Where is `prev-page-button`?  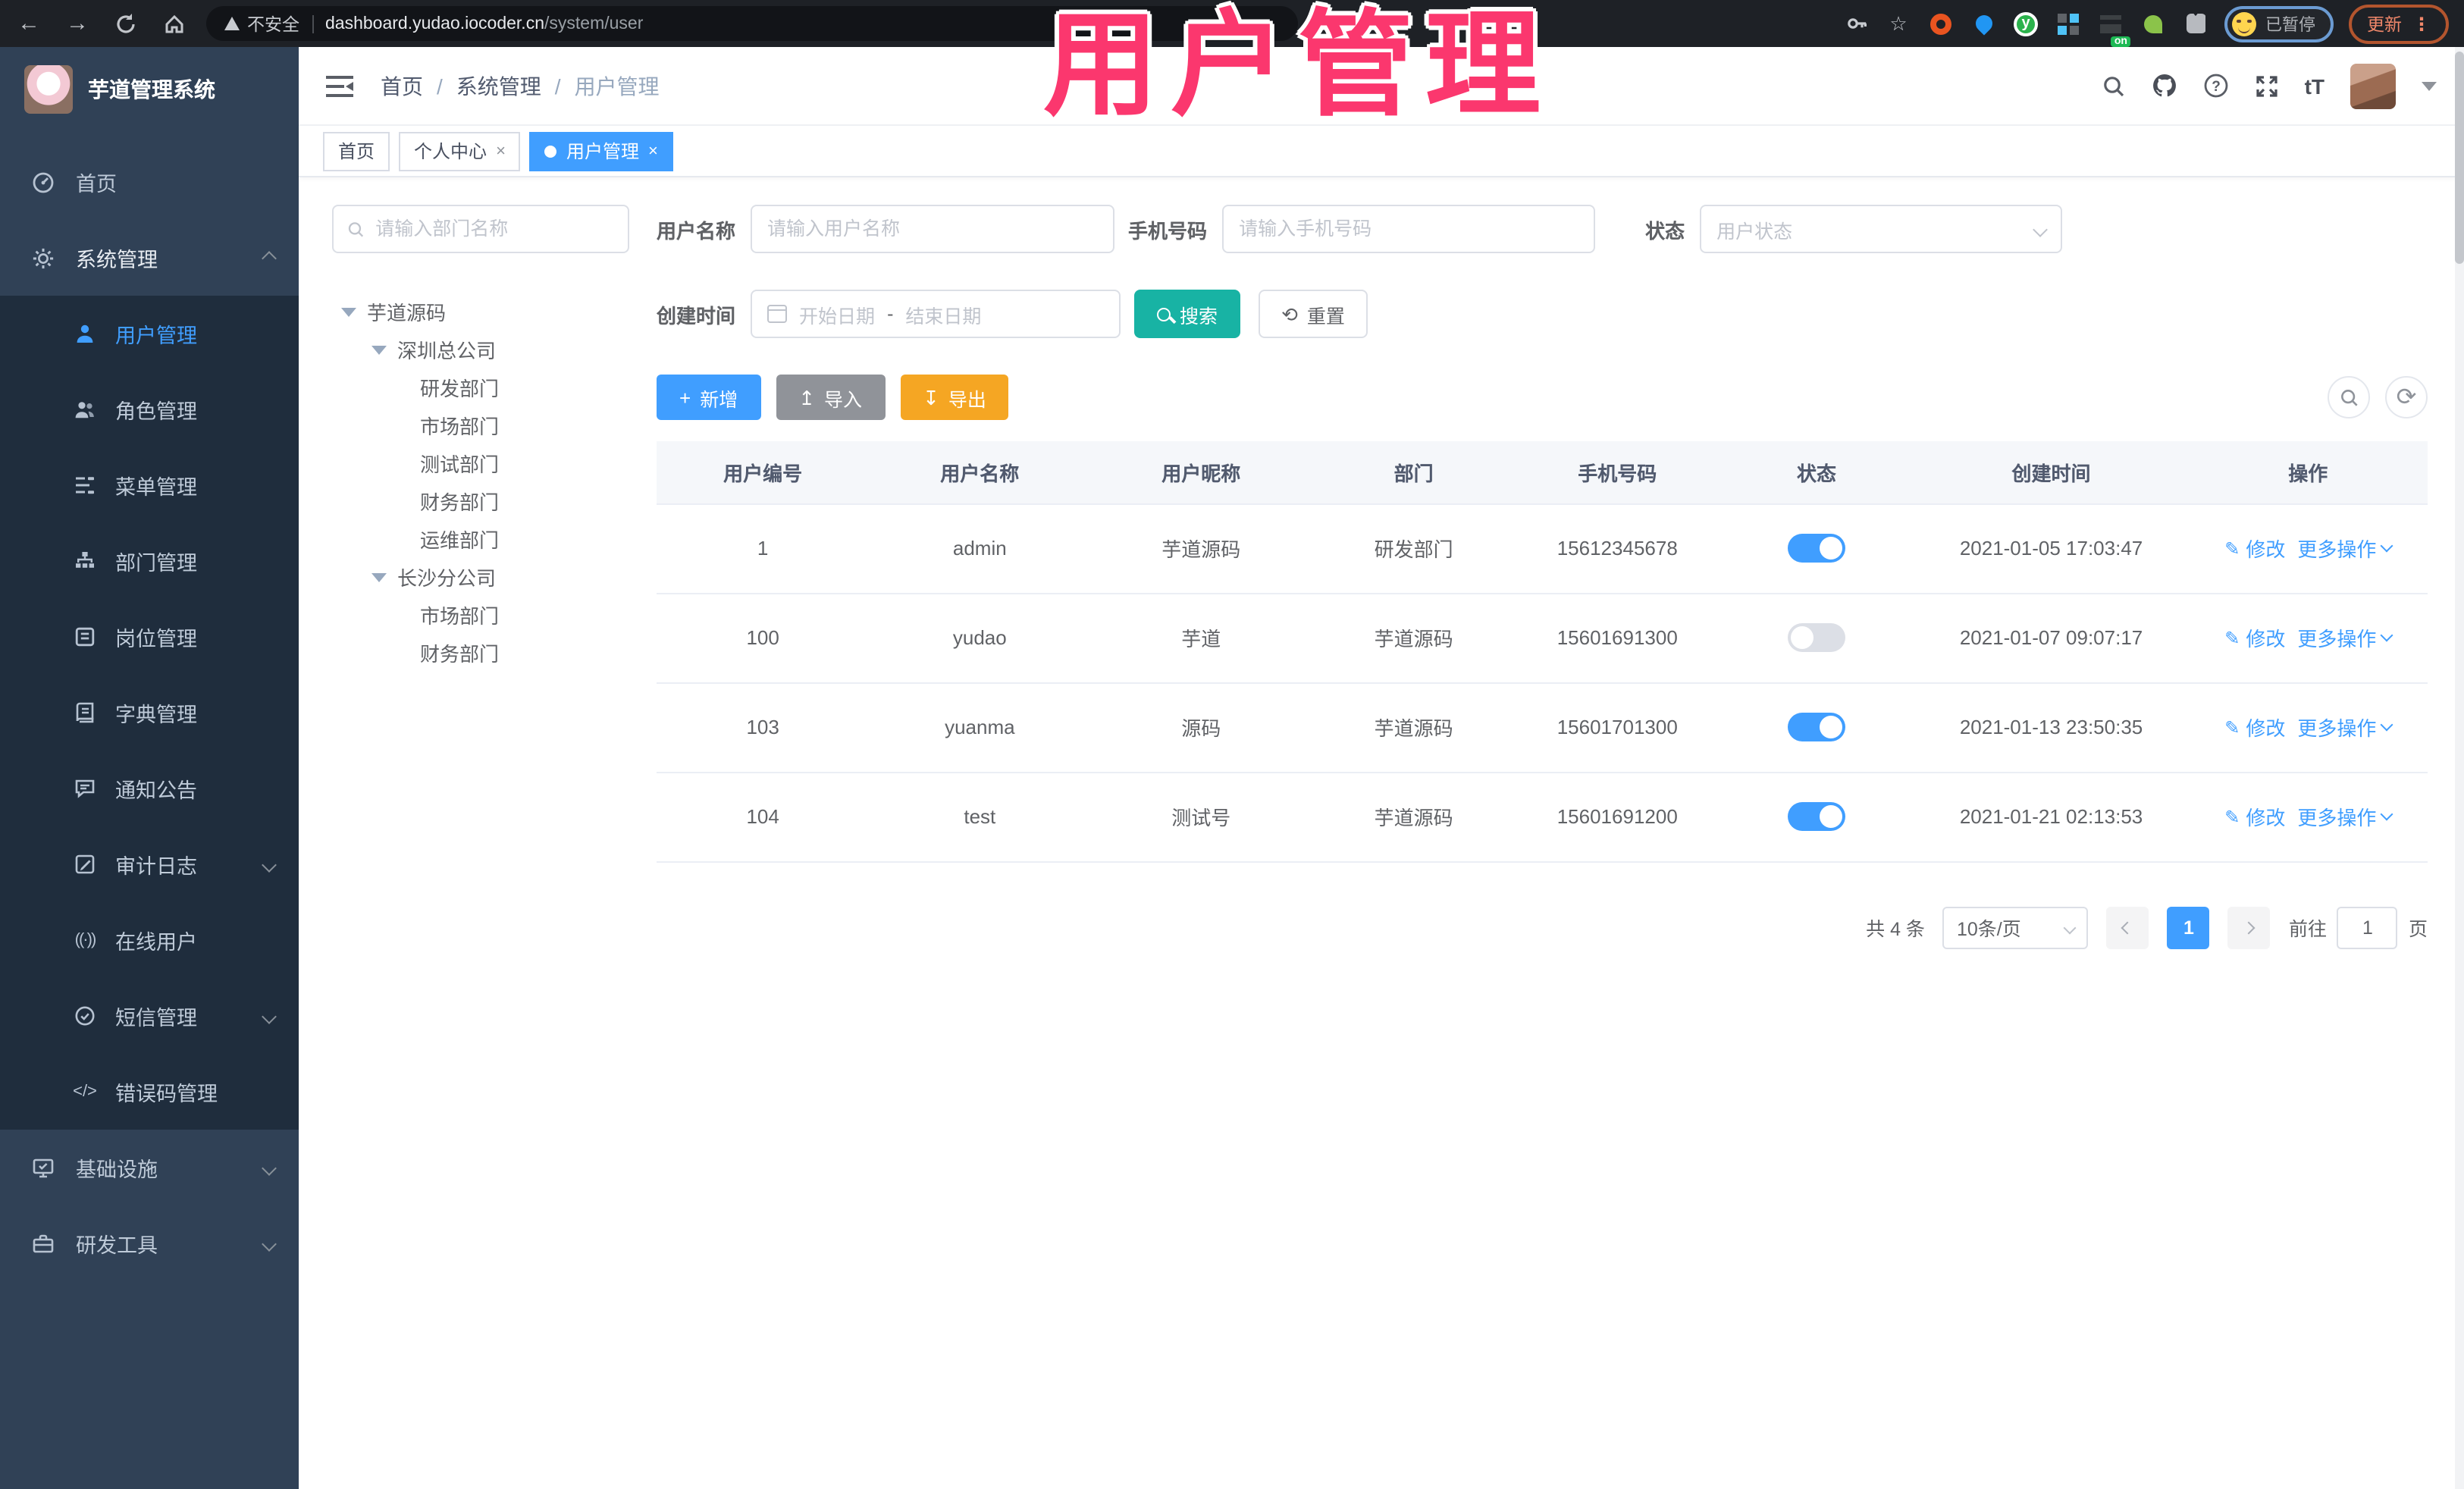 prev-page-button is located at coordinates (2127, 927).